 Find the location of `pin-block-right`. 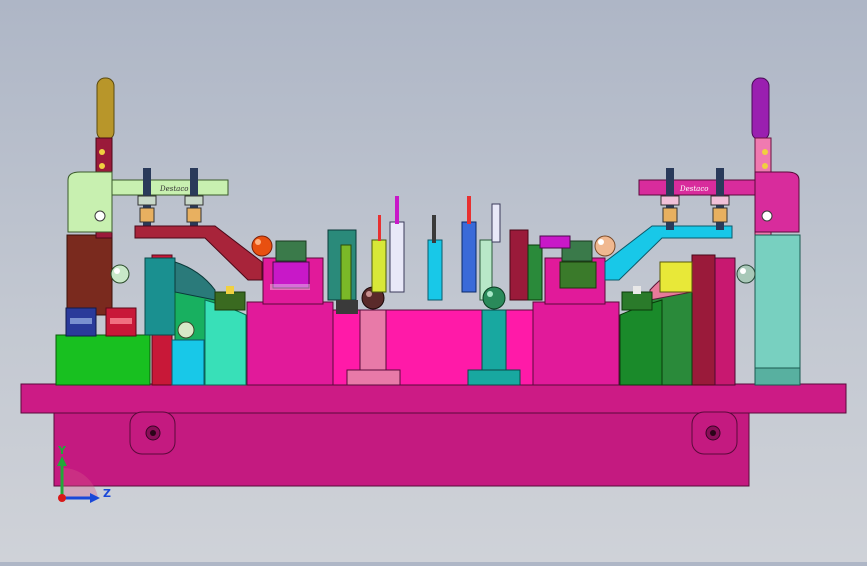

pin-block-right is located at coordinates (637, 298).